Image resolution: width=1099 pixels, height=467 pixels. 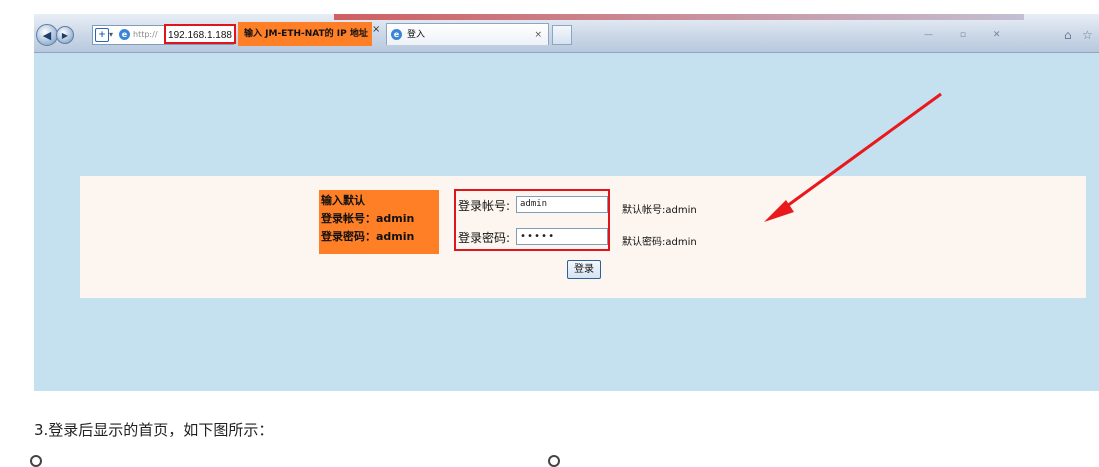 I want to click on home-icon: ⌂, so click(x=1068, y=35).